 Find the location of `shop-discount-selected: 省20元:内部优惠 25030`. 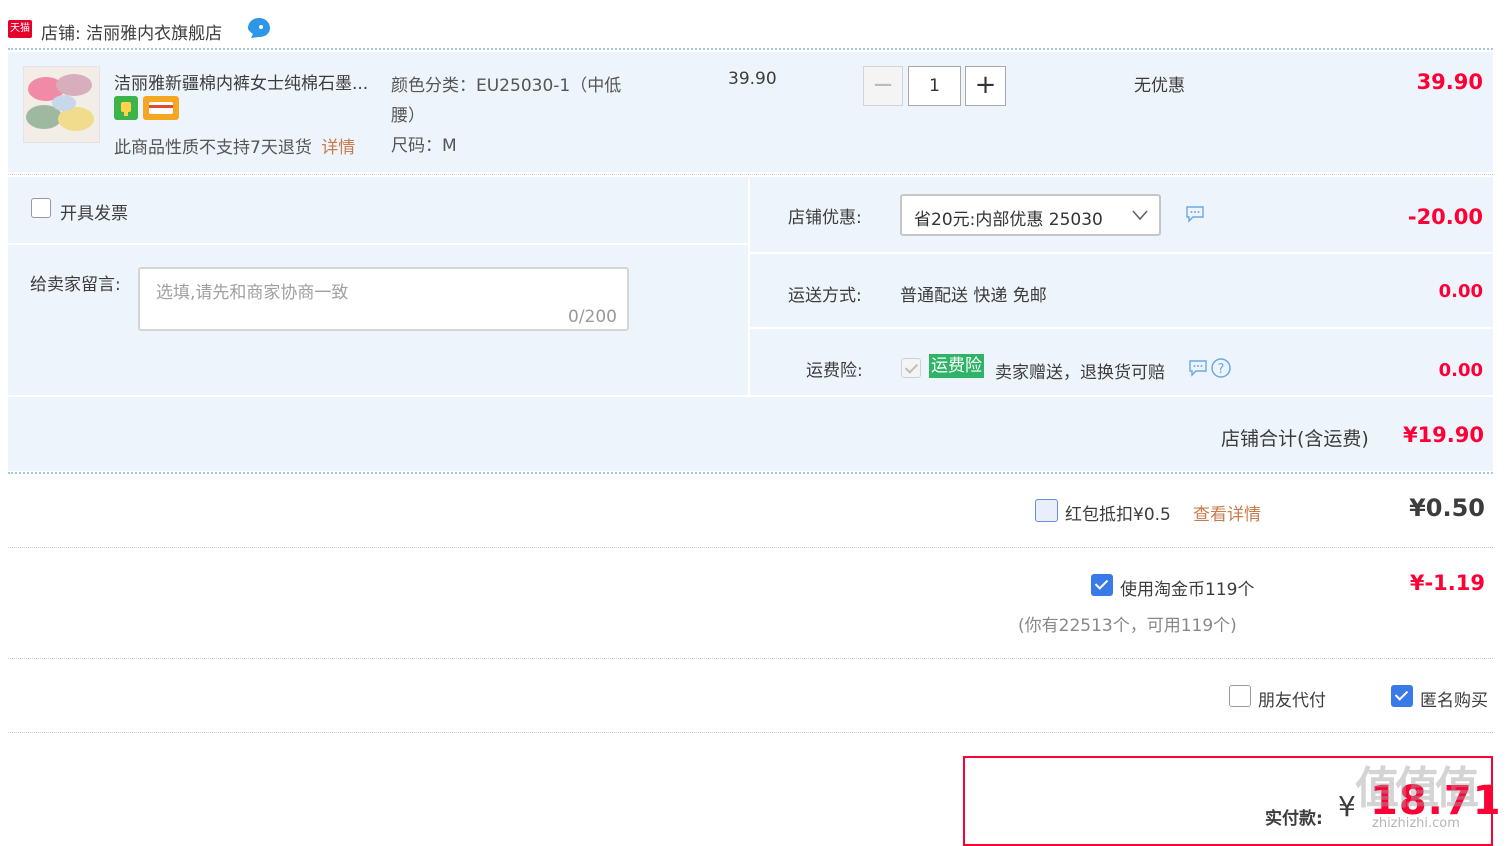

shop-discount-selected: 省20元:内部优惠 25030 is located at coordinates (1008, 220).